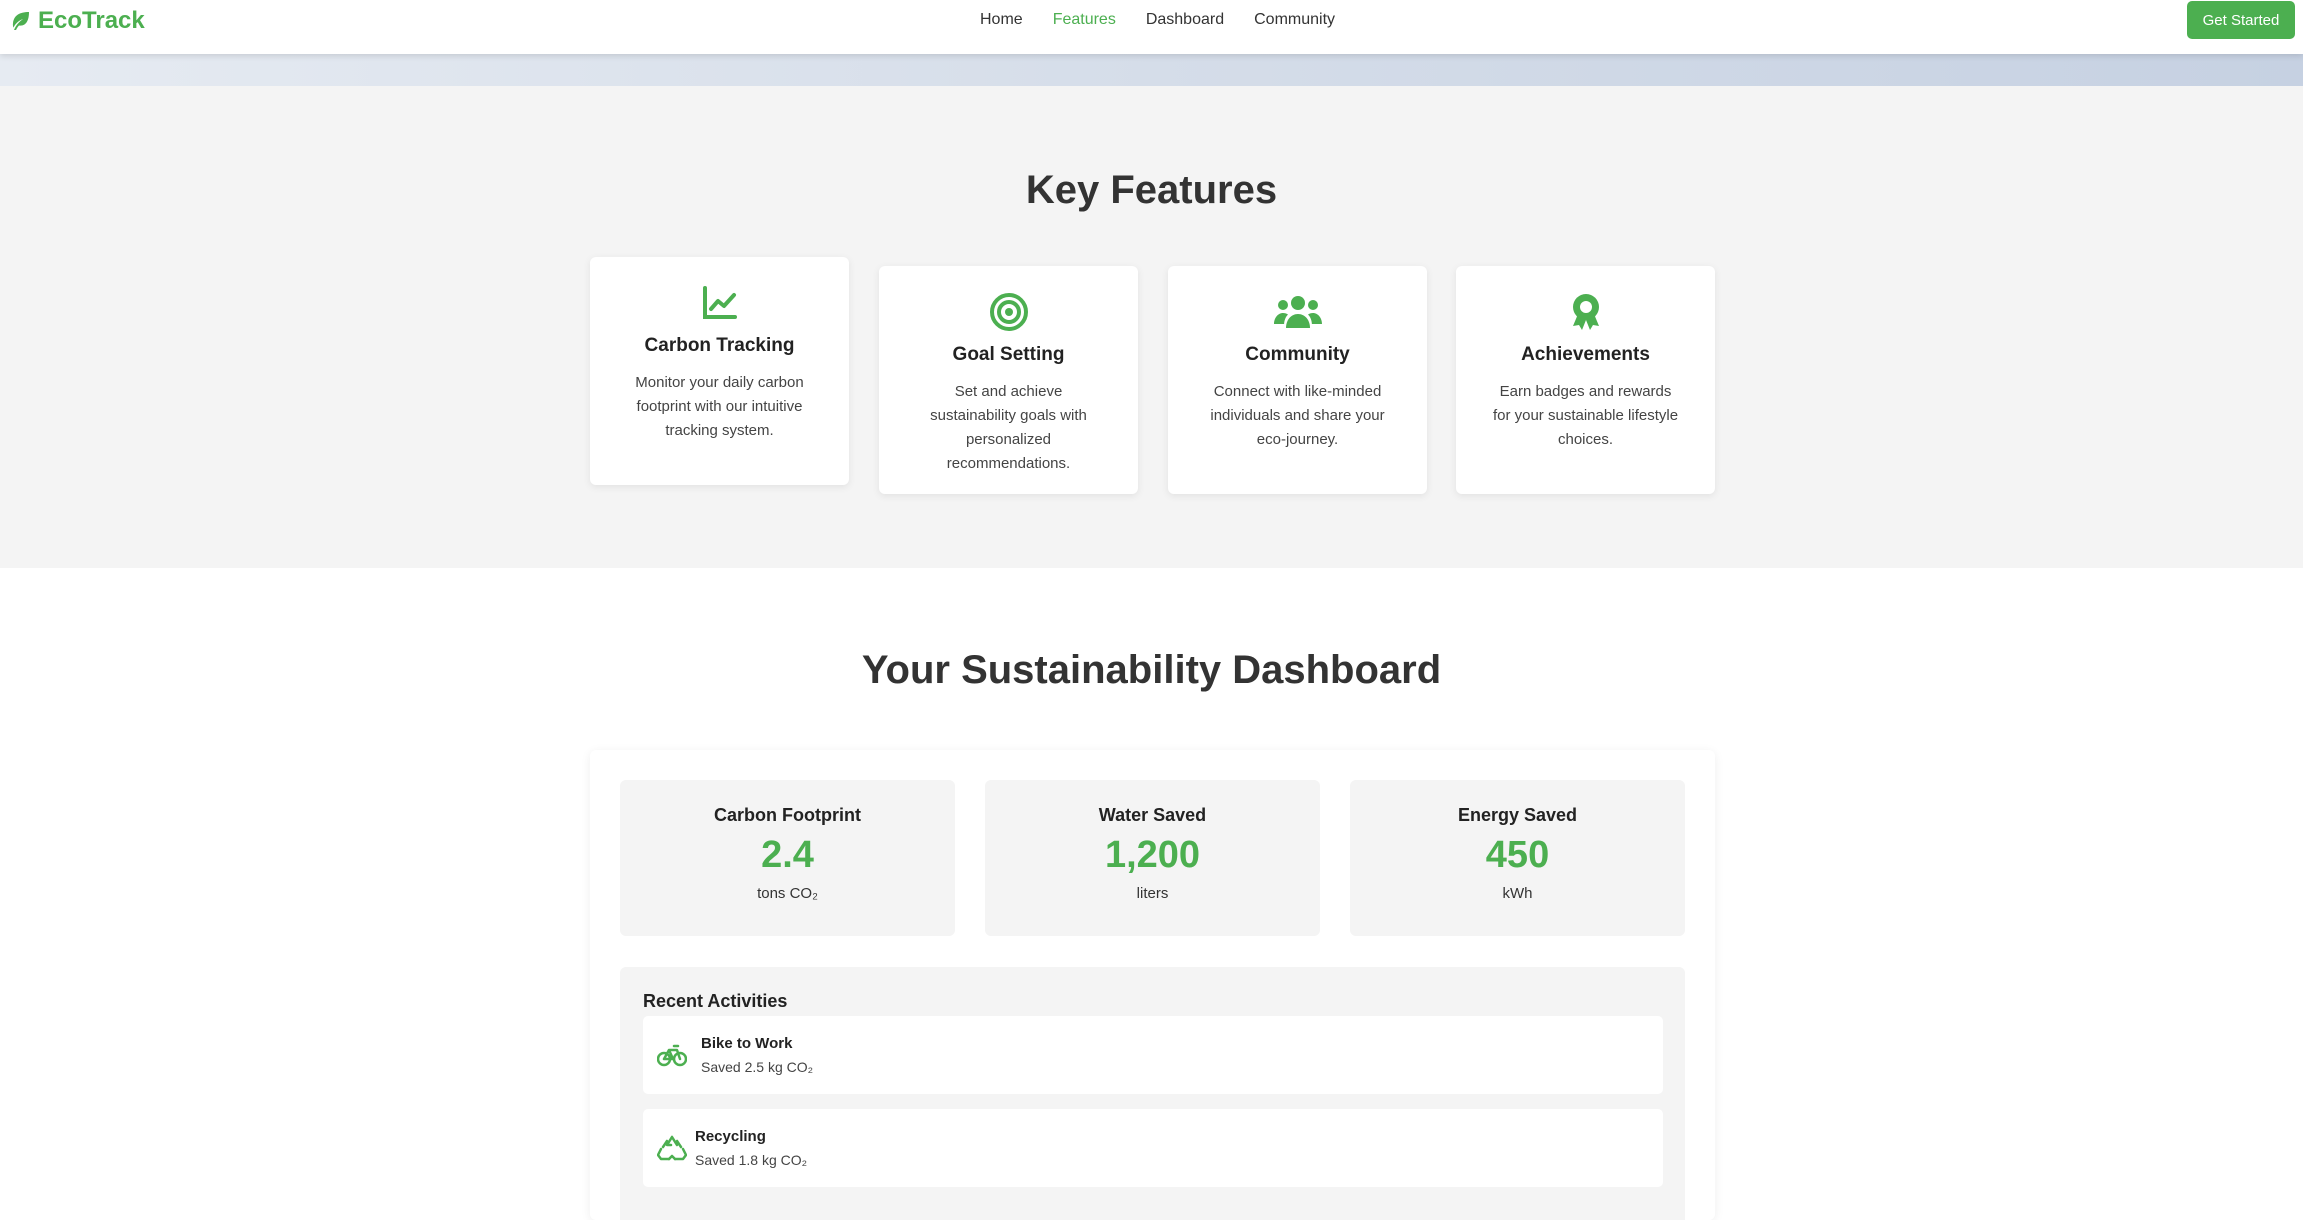 The height and width of the screenshot is (1220, 2303). What do you see at coordinates (1185, 20) in the screenshot?
I see `nav-link-dashboard: Dashboard` at bounding box center [1185, 20].